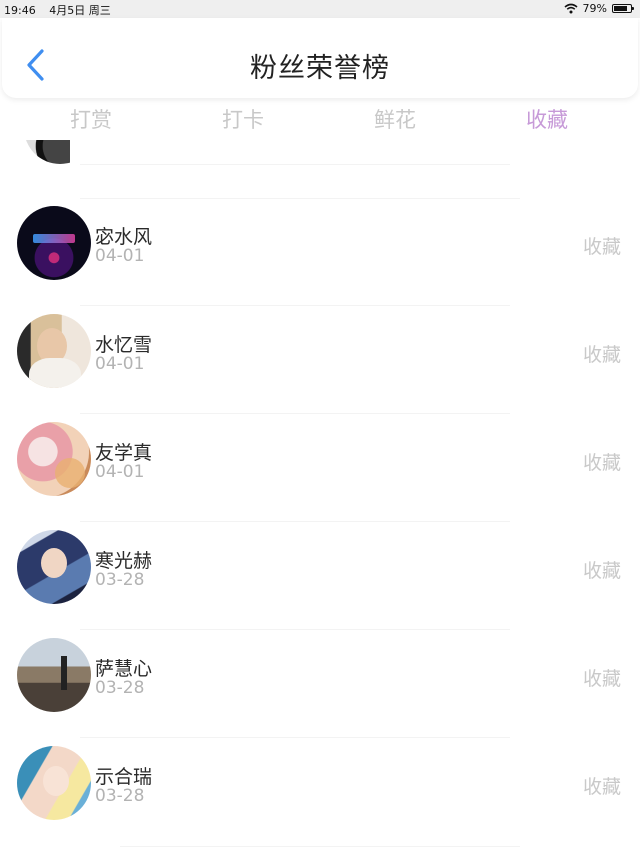 This screenshot has width=640, height=853. I want to click on battery-icon, so click(623, 8).